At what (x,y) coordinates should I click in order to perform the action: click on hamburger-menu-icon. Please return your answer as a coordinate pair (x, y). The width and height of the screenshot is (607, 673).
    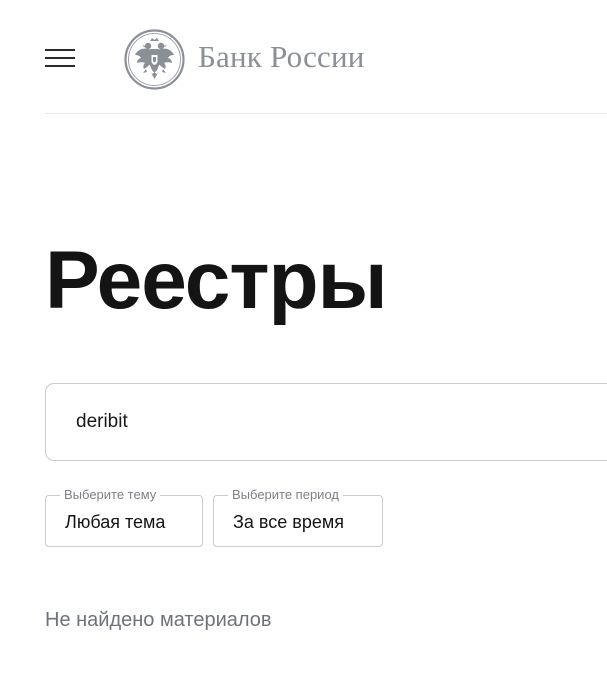
    Looking at the image, I should click on (60, 59).